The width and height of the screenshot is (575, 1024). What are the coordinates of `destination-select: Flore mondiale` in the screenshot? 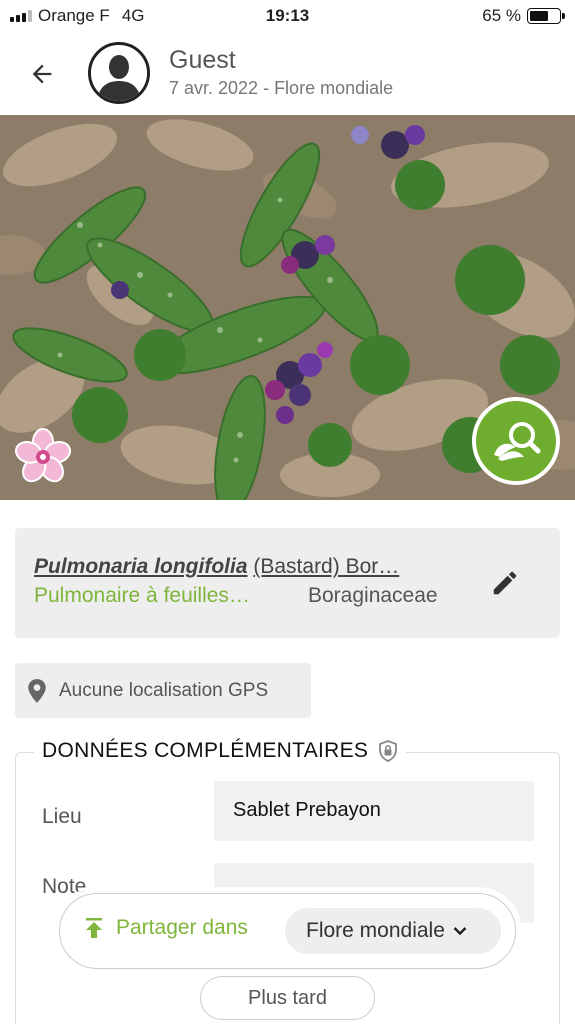 It's located at (393, 931).